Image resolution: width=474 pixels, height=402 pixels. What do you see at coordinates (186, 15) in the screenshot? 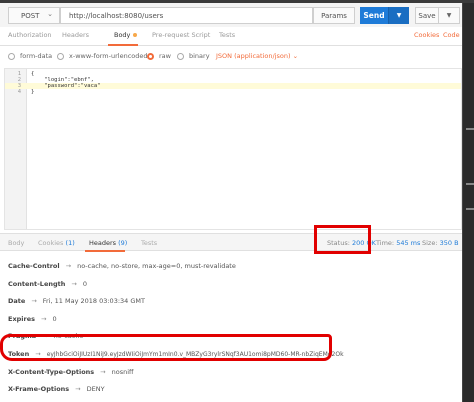
I see `url-input: http://localhost:8080/users` at bounding box center [186, 15].